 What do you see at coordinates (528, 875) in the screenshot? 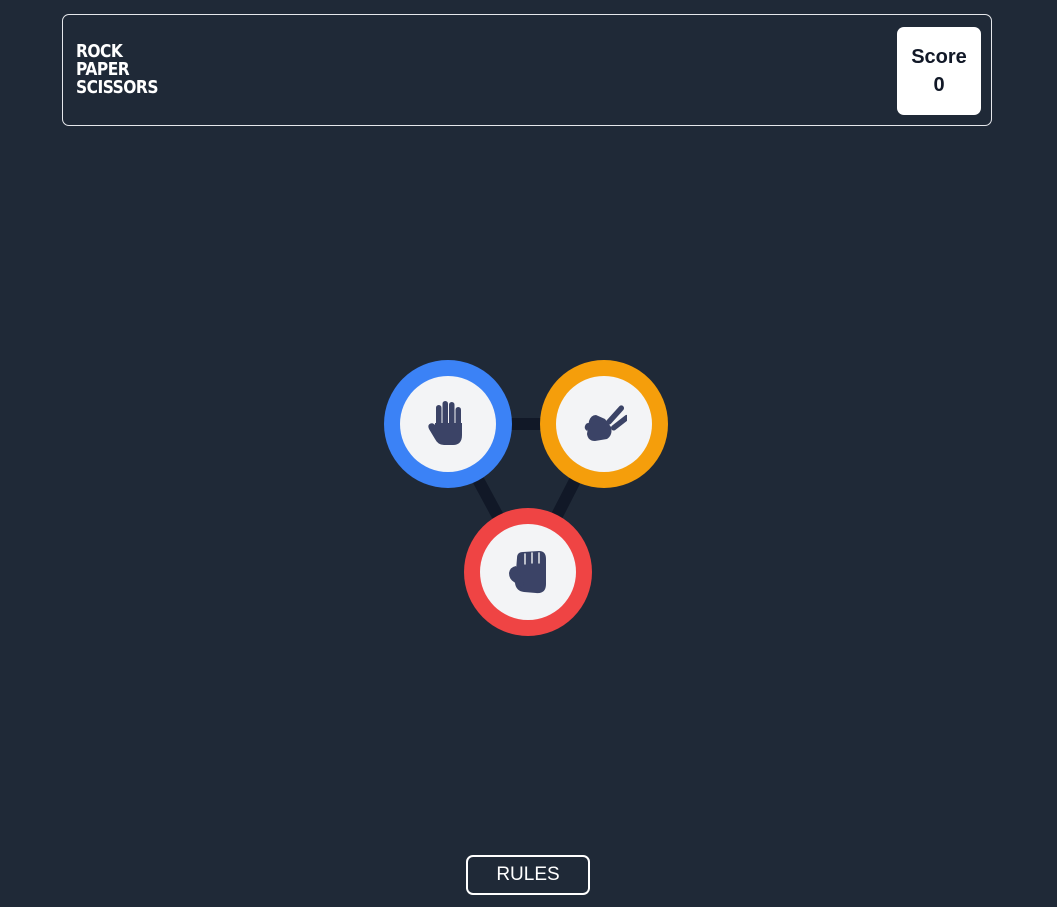
I see `rules-button: RULES` at bounding box center [528, 875].